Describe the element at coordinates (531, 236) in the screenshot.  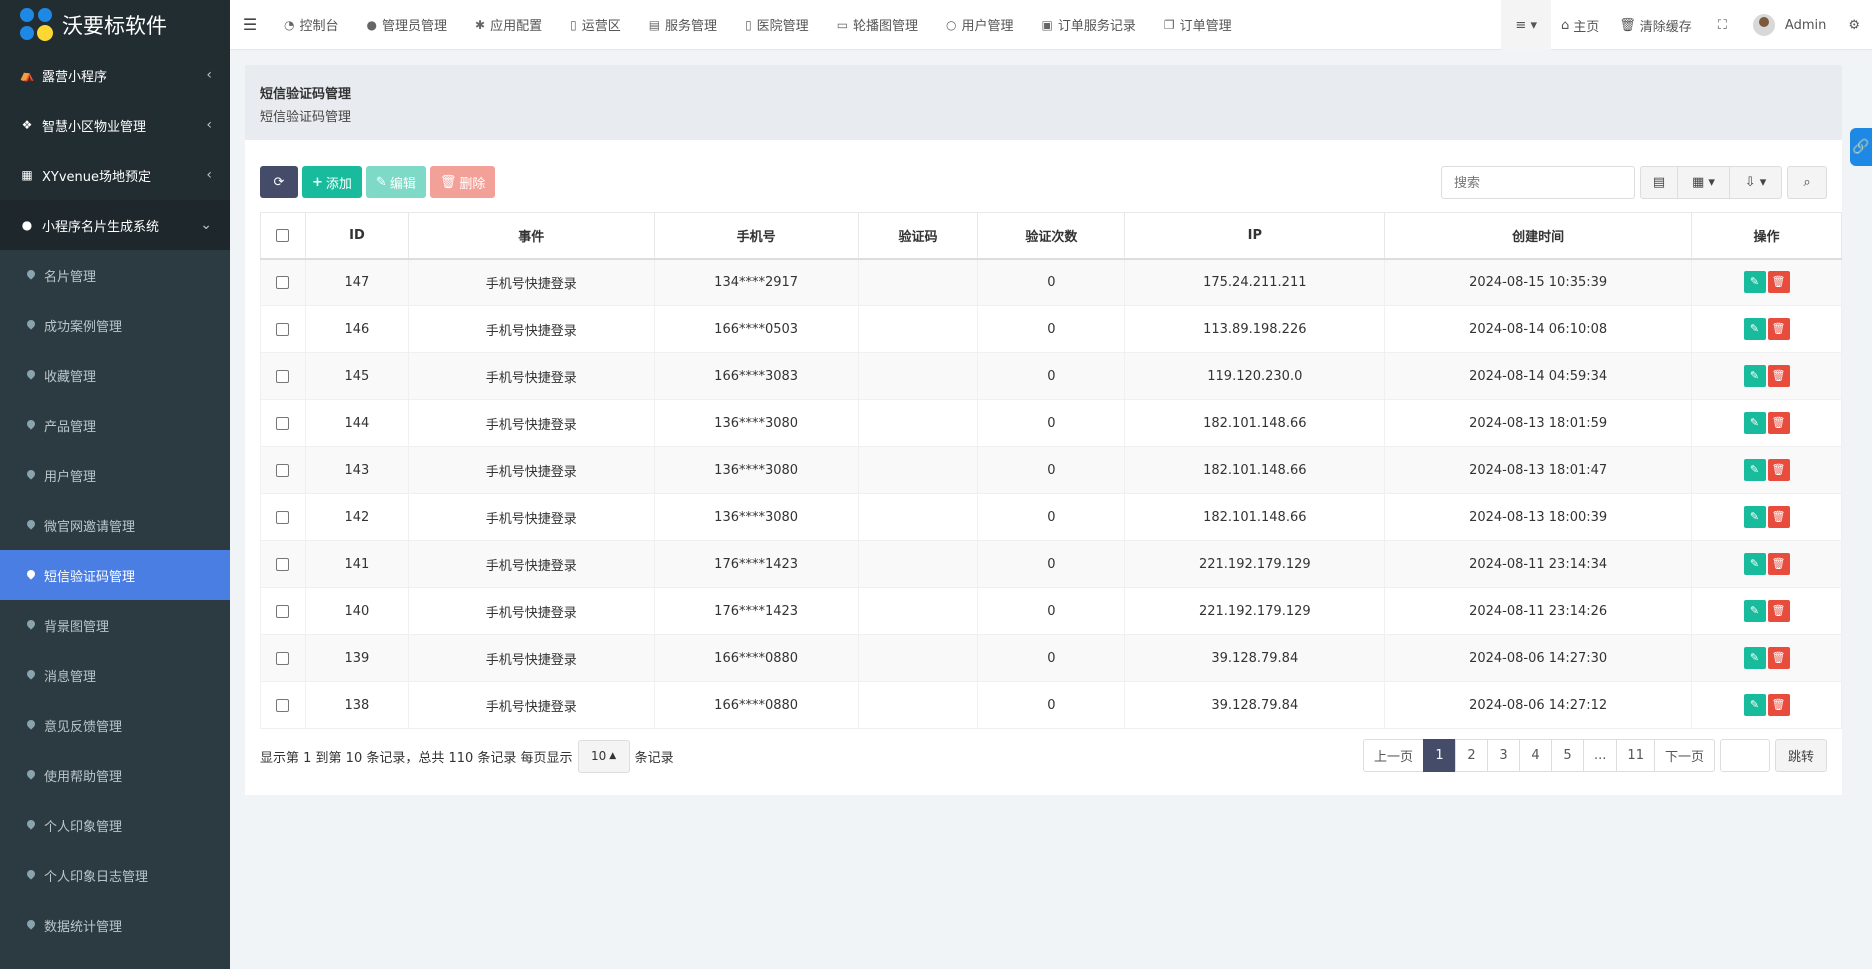
I see `col-header: 事件` at that location.